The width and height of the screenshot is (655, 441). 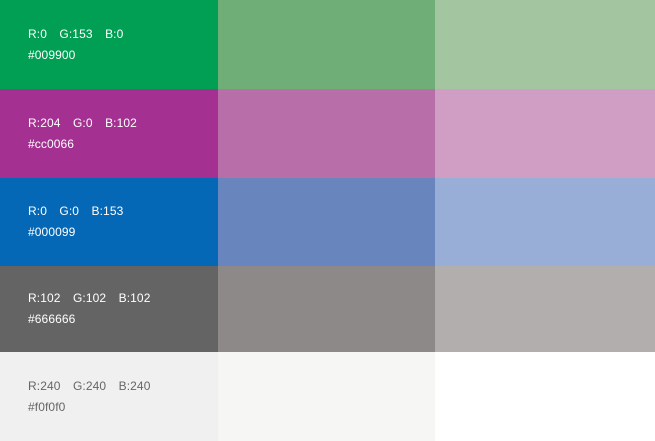 I want to click on color-label: R:240 G:240 B:240 #f0f0f0, so click(x=89, y=397).